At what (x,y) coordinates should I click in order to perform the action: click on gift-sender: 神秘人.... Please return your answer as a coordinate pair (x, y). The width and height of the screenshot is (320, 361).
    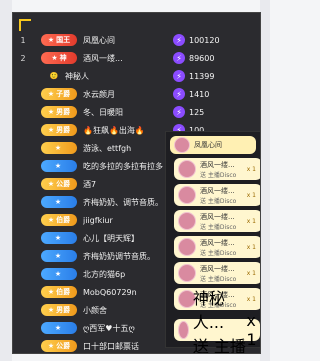
    Looking at the image, I should click on (208, 310).